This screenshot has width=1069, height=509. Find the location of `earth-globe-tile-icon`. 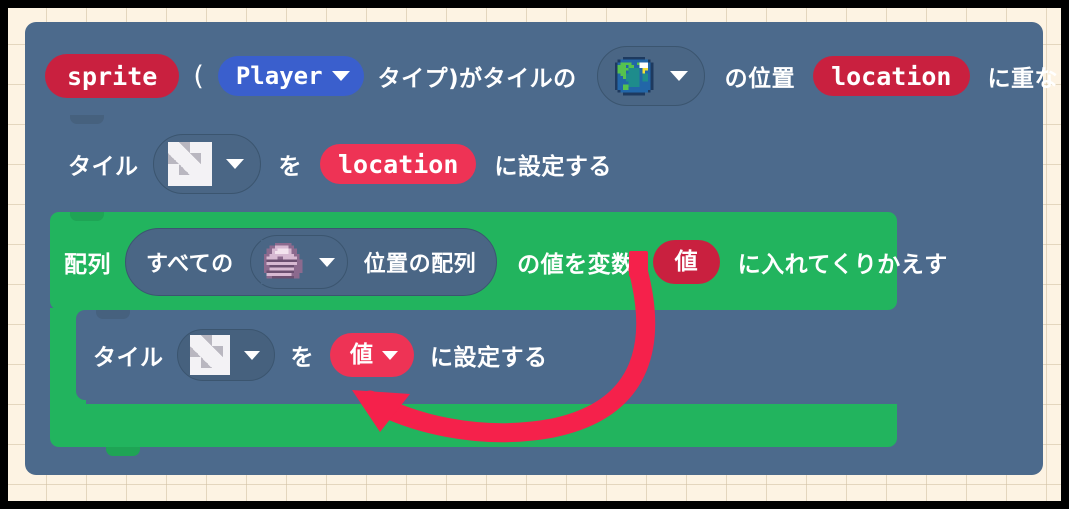

earth-globe-tile-icon is located at coordinates (633, 76).